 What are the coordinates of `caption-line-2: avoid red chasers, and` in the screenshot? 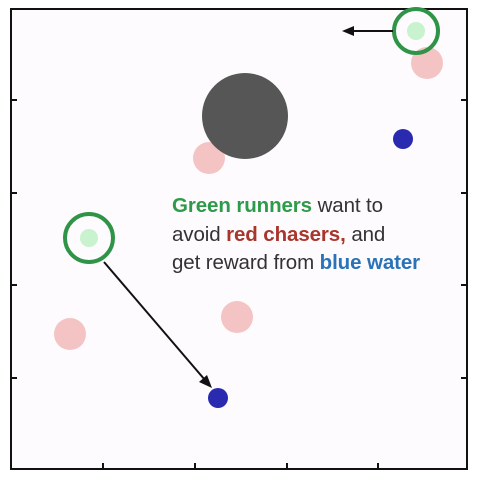 It's located at (322, 235).